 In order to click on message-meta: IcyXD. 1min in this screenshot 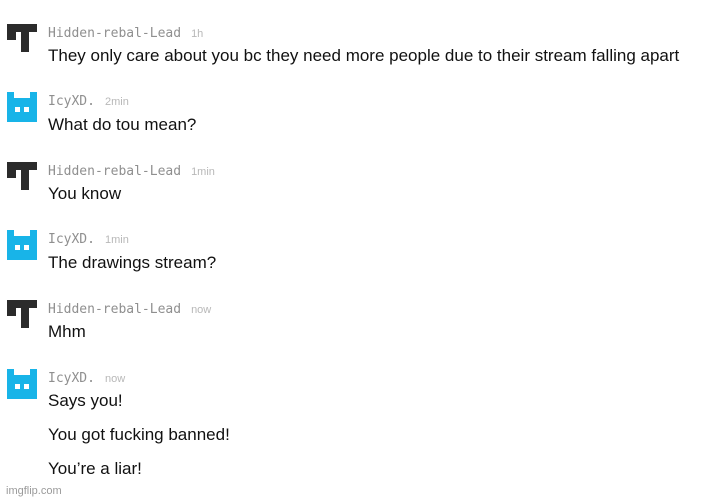, I will do `click(88, 239)`.